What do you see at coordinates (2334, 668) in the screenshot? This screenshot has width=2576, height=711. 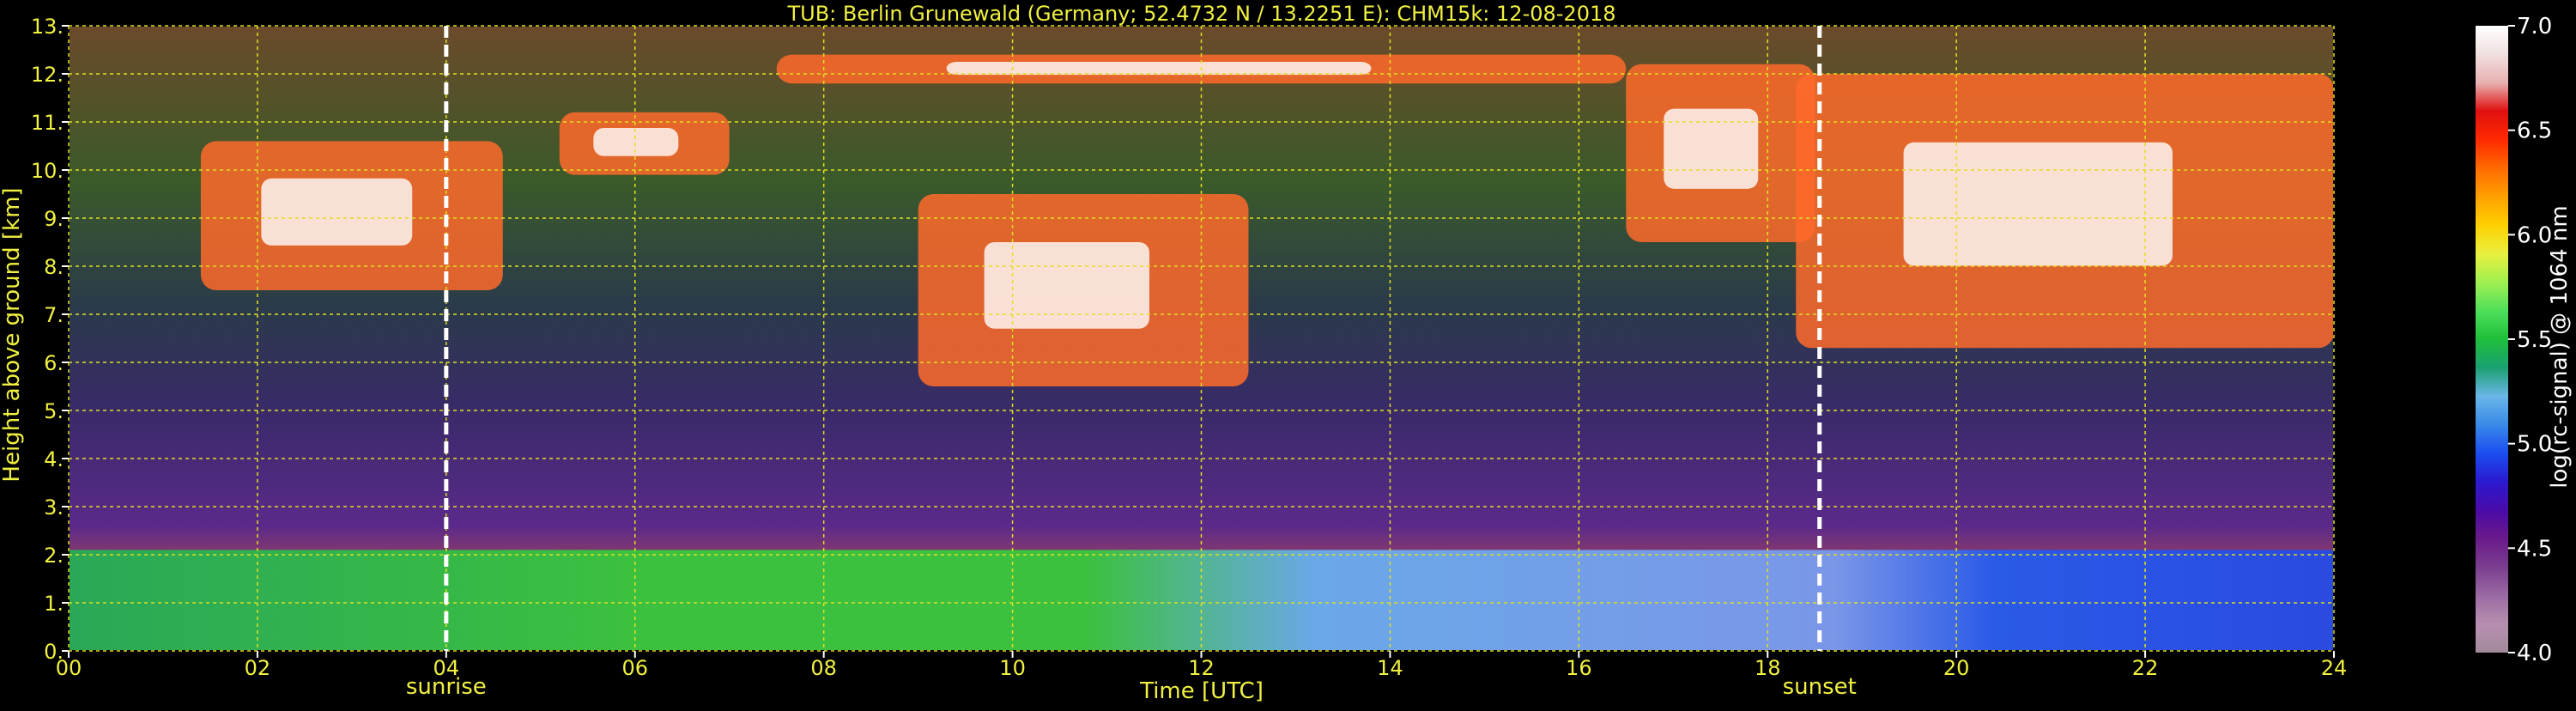 I see `x-tick-label: 24` at bounding box center [2334, 668].